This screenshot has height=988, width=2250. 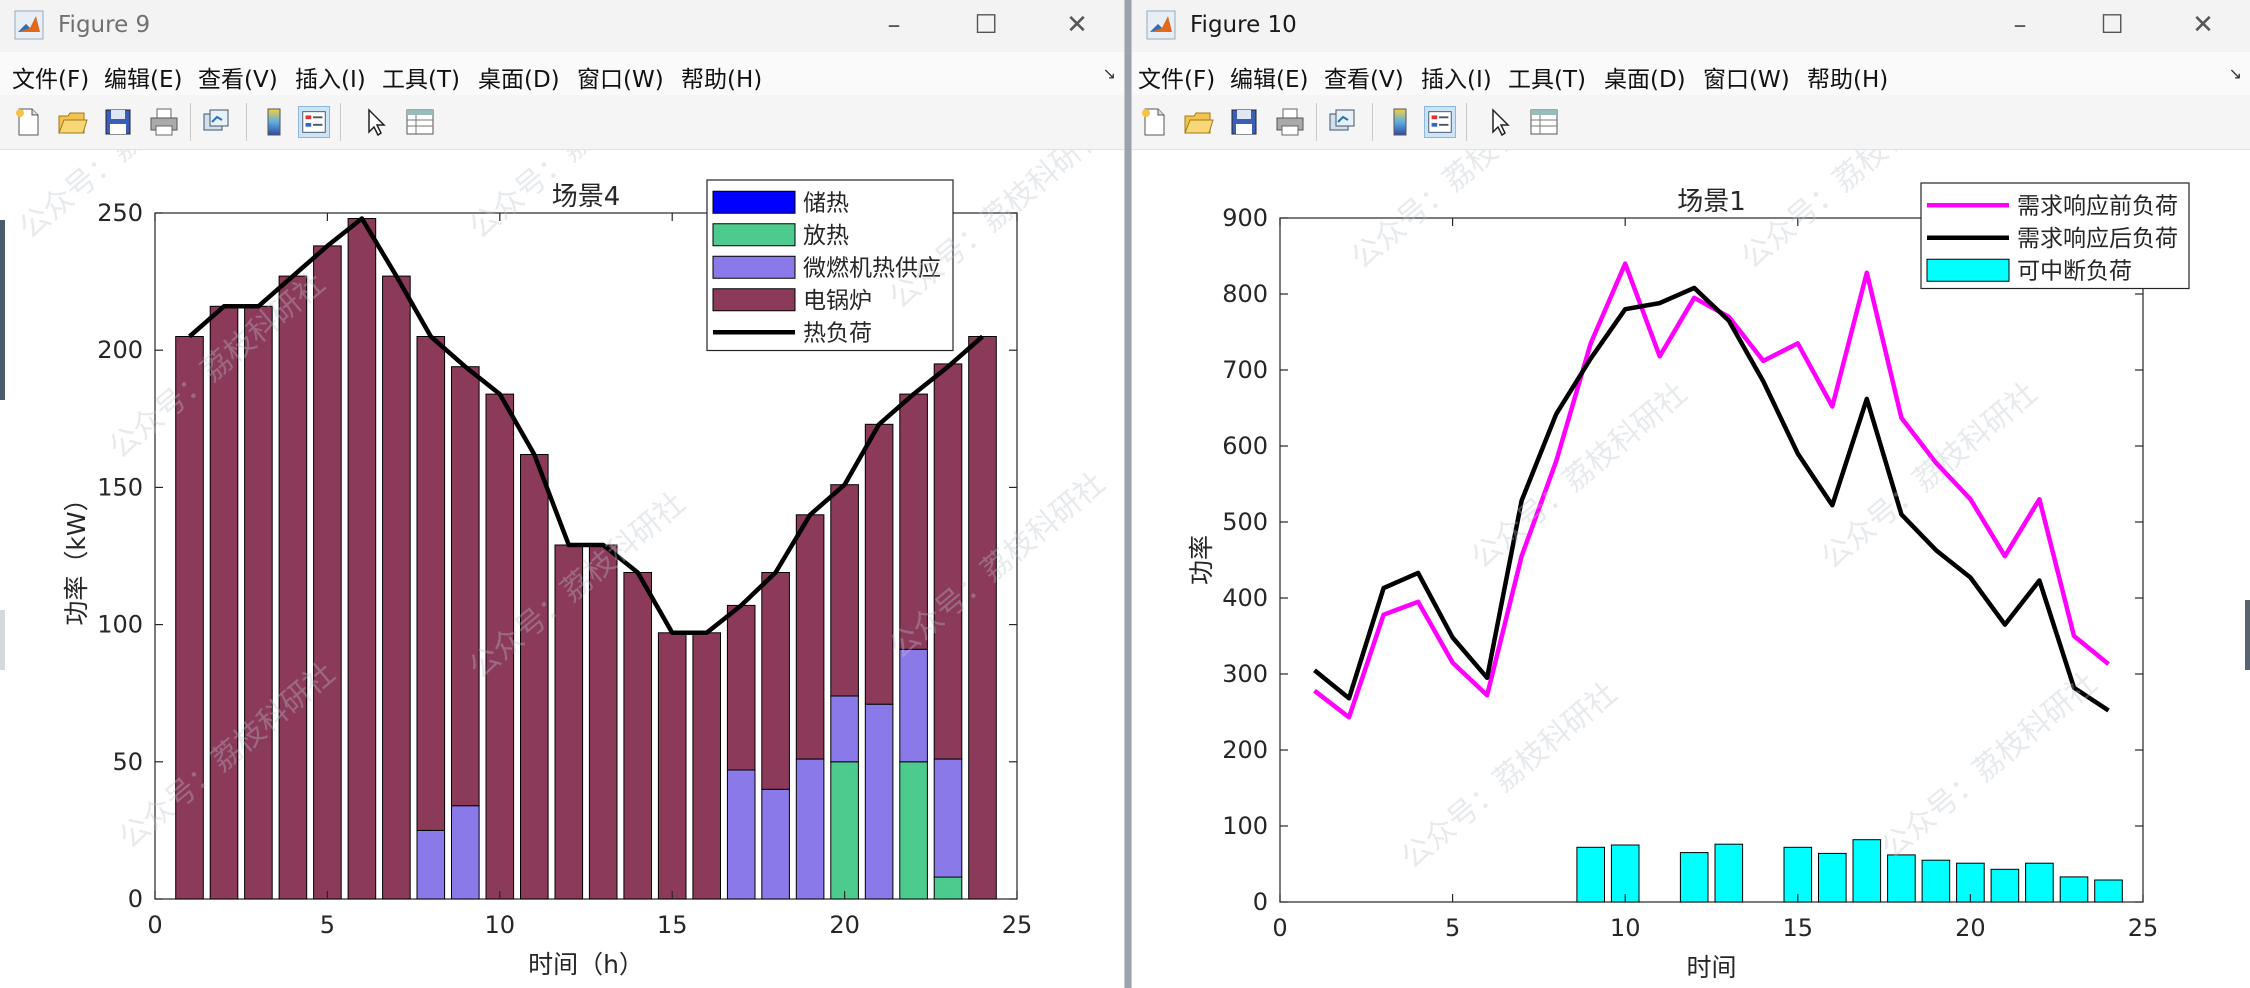 What do you see at coordinates (76, 555) in the screenshot?
I see `y-axis-label: 功率（kW）` at bounding box center [76, 555].